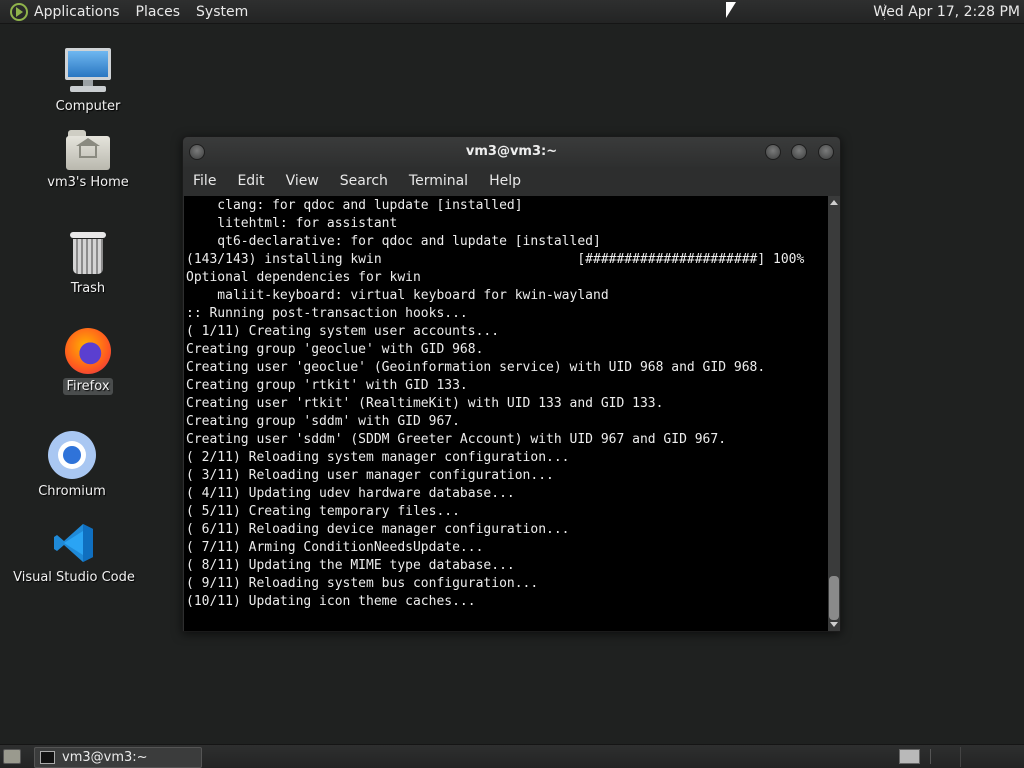 This screenshot has width=1024, height=768. I want to click on window-titlebar: vm3@vm3:~, so click(511, 152).